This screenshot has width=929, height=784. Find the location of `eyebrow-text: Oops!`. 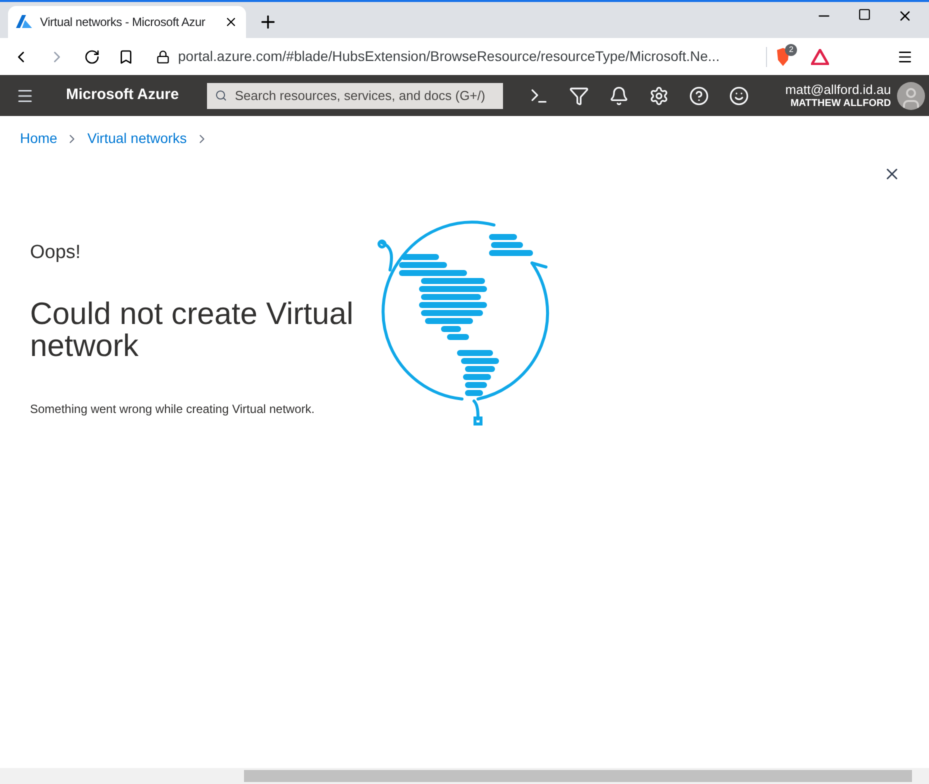

eyebrow-text: Oops! is located at coordinates (56, 253).